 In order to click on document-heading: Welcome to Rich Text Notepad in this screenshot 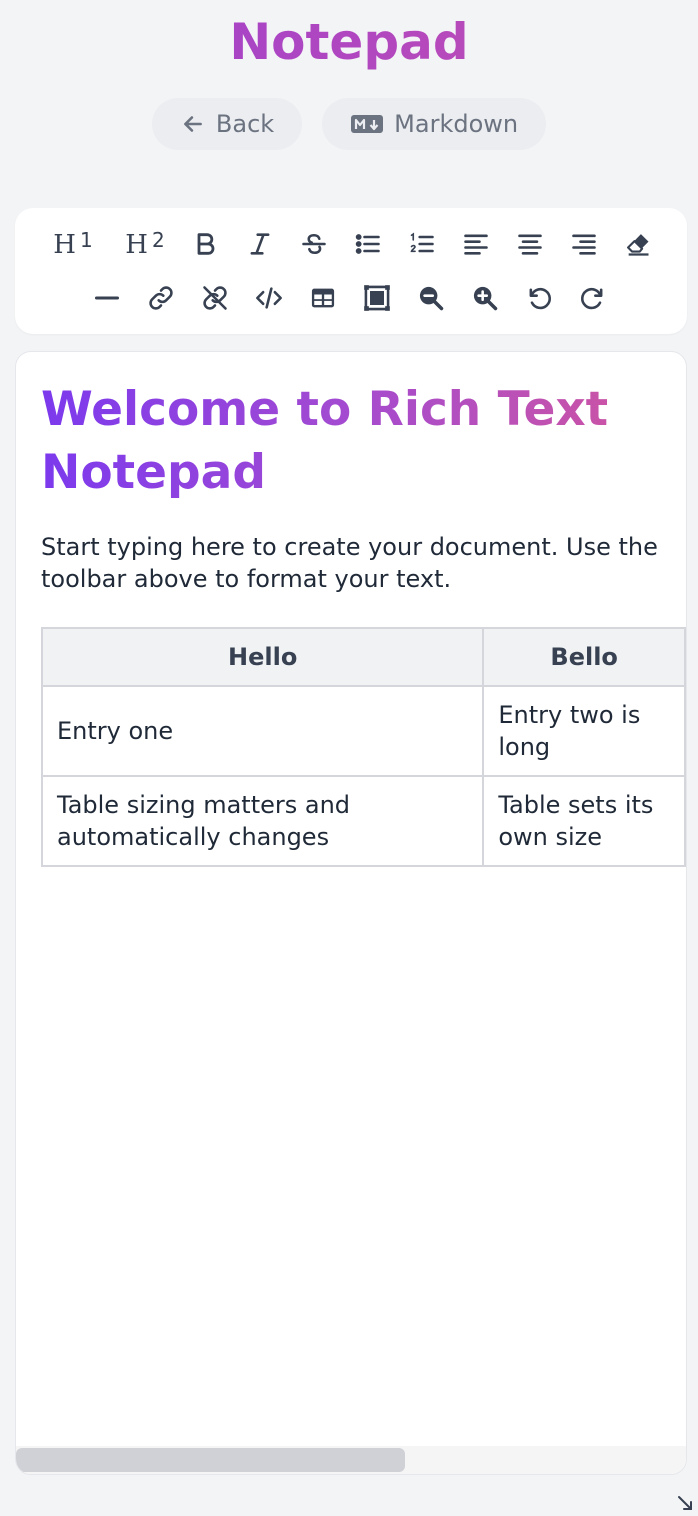, I will do `click(351, 441)`.